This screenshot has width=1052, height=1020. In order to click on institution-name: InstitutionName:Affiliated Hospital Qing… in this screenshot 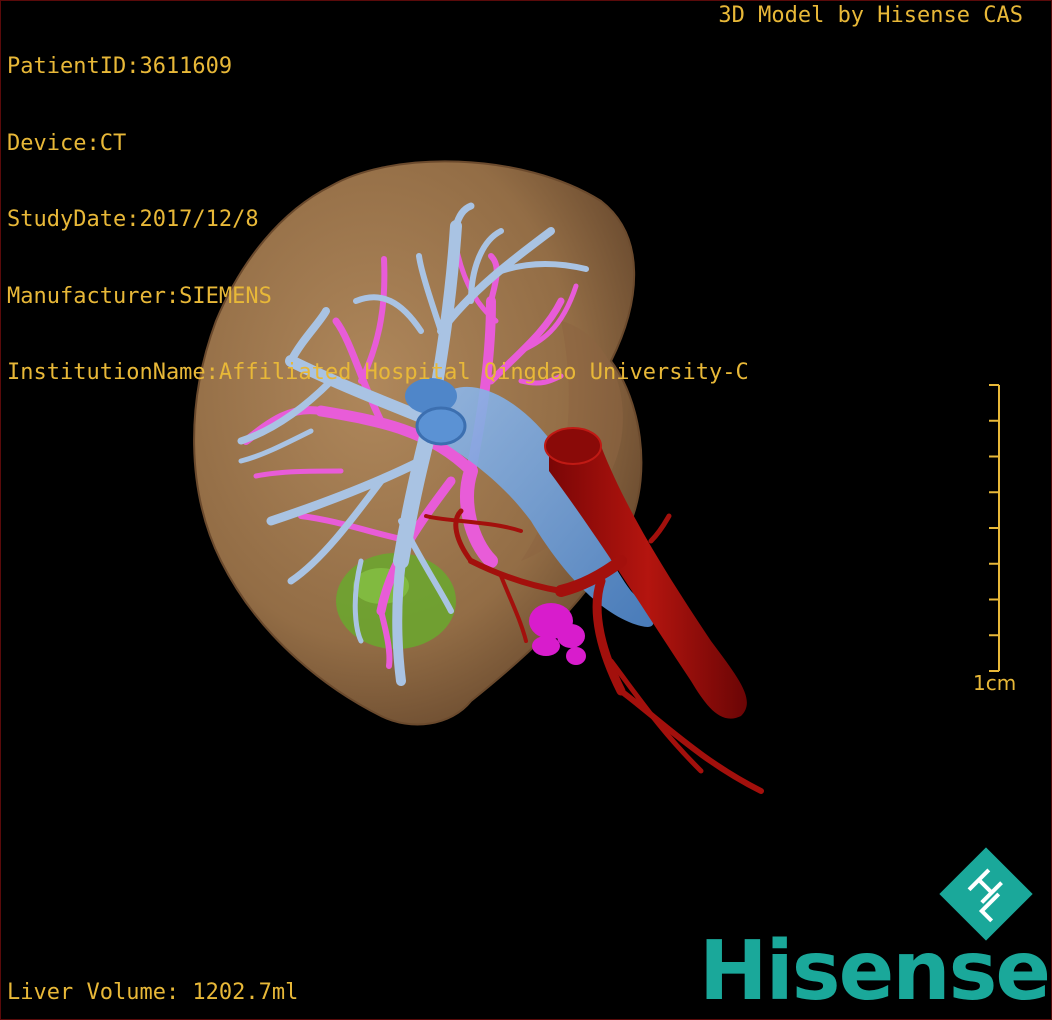, I will do `click(378, 372)`.